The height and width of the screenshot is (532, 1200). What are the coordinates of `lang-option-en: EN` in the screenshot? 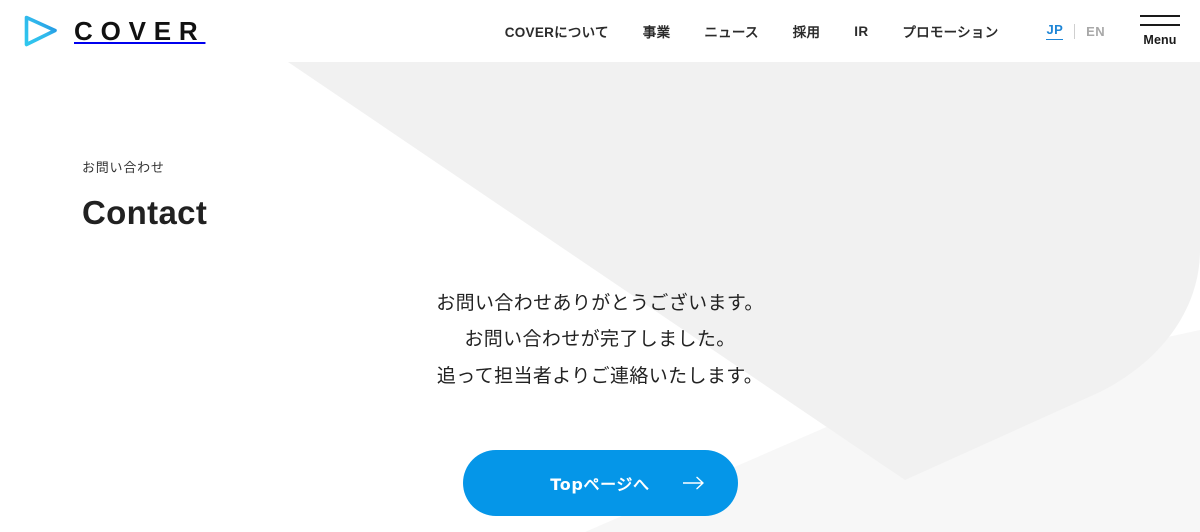 It's located at (1095, 31).